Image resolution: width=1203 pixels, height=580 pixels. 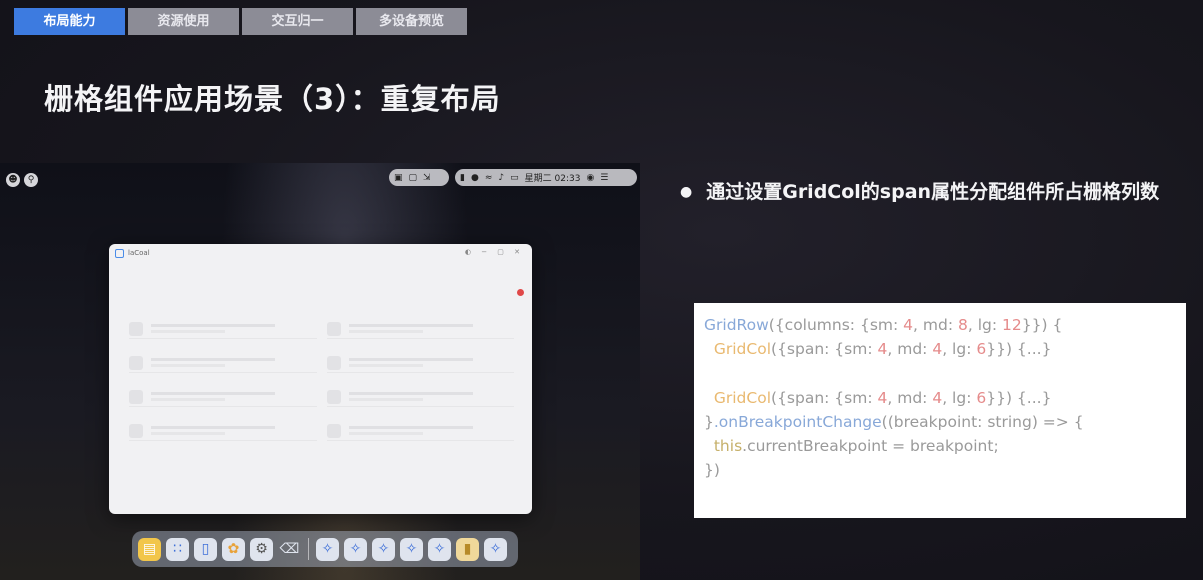 I want to click on window-controls: ◐ − ▢ ✕, so click(x=494, y=252).